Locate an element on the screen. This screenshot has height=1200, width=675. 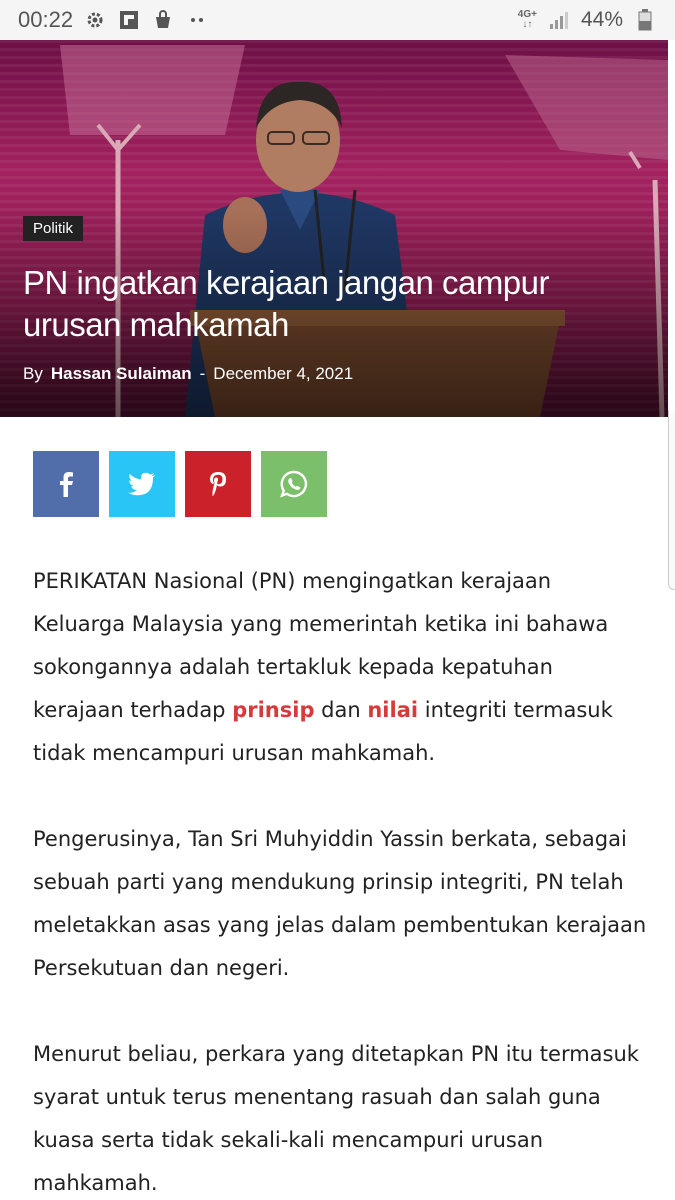
facebook-share-button is located at coordinates (66, 484).